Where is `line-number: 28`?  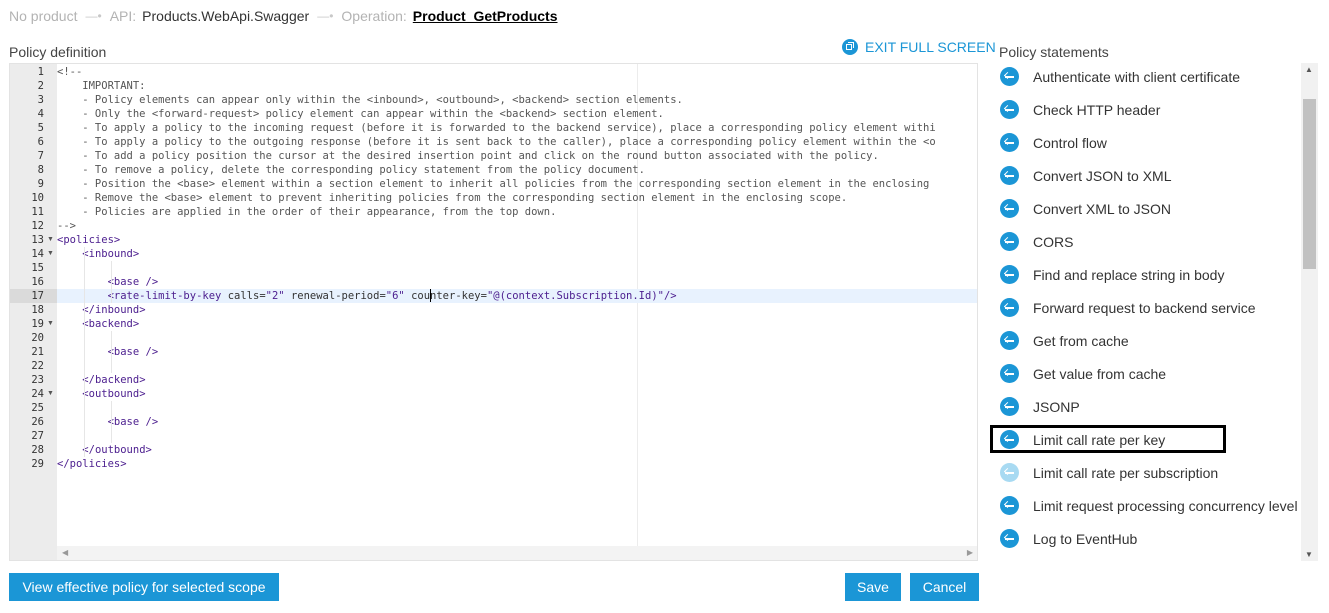 line-number: 28 is located at coordinates (37, 450).